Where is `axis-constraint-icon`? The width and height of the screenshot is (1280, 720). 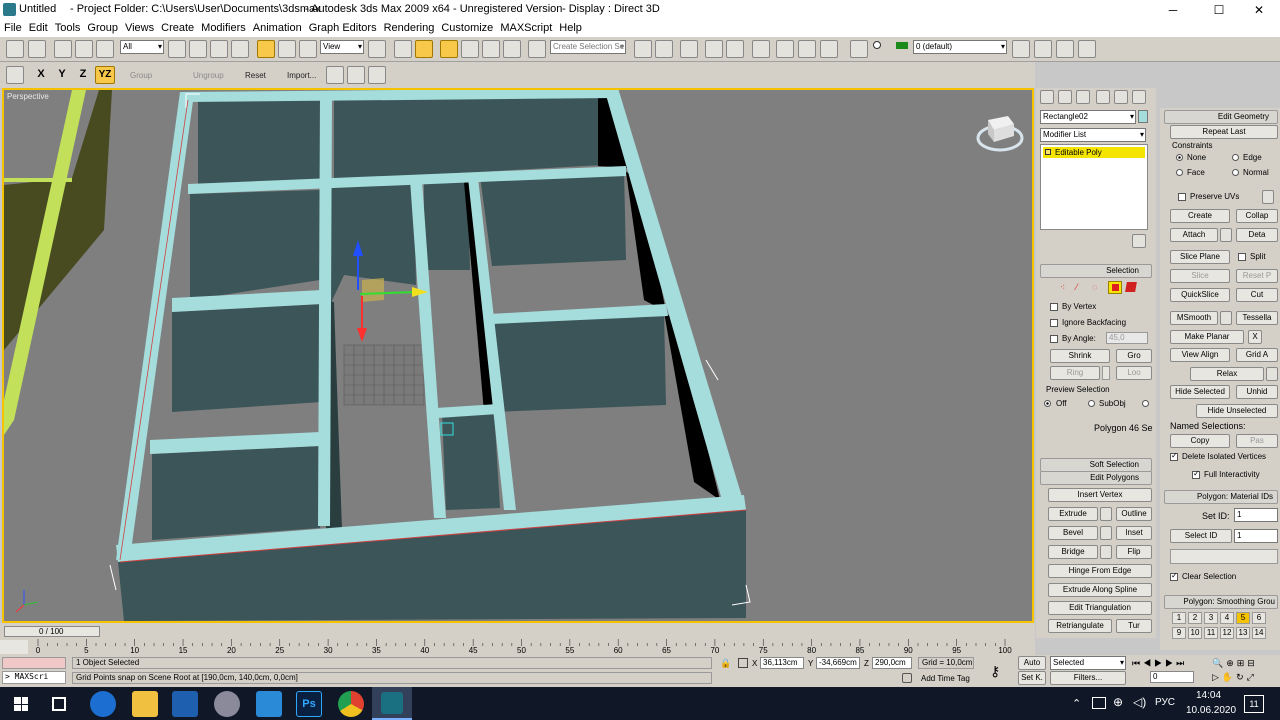 axis-constraint-icon is located at coordinates (15, 75).